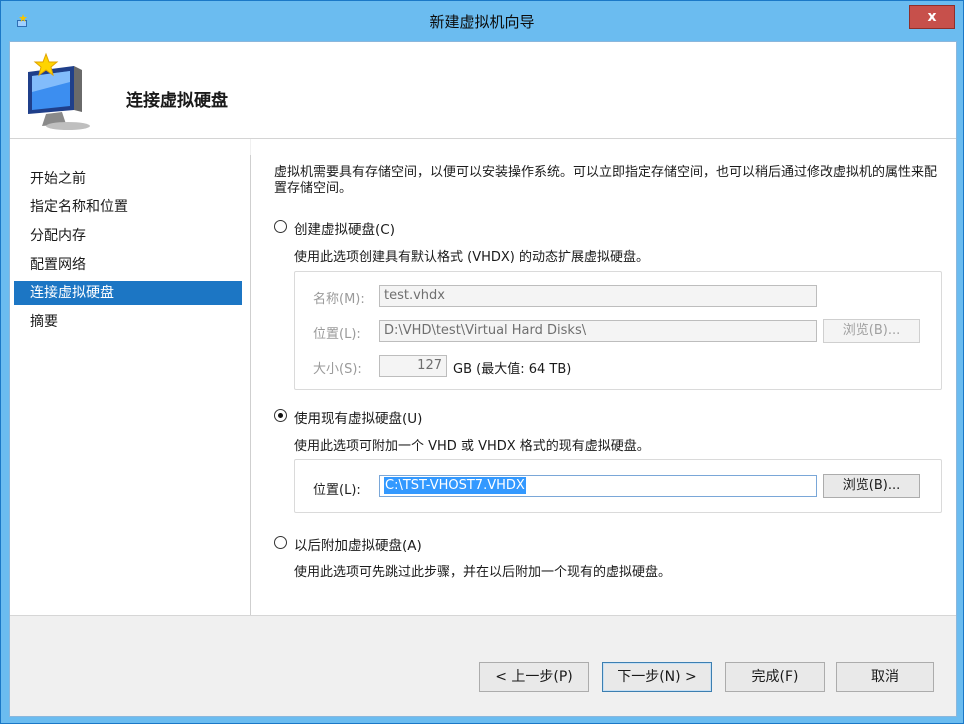  What do you see at coordinates (280, 415) in the screenshot?
I see `existing-vhd-radio` at bounding box center [280, 415].